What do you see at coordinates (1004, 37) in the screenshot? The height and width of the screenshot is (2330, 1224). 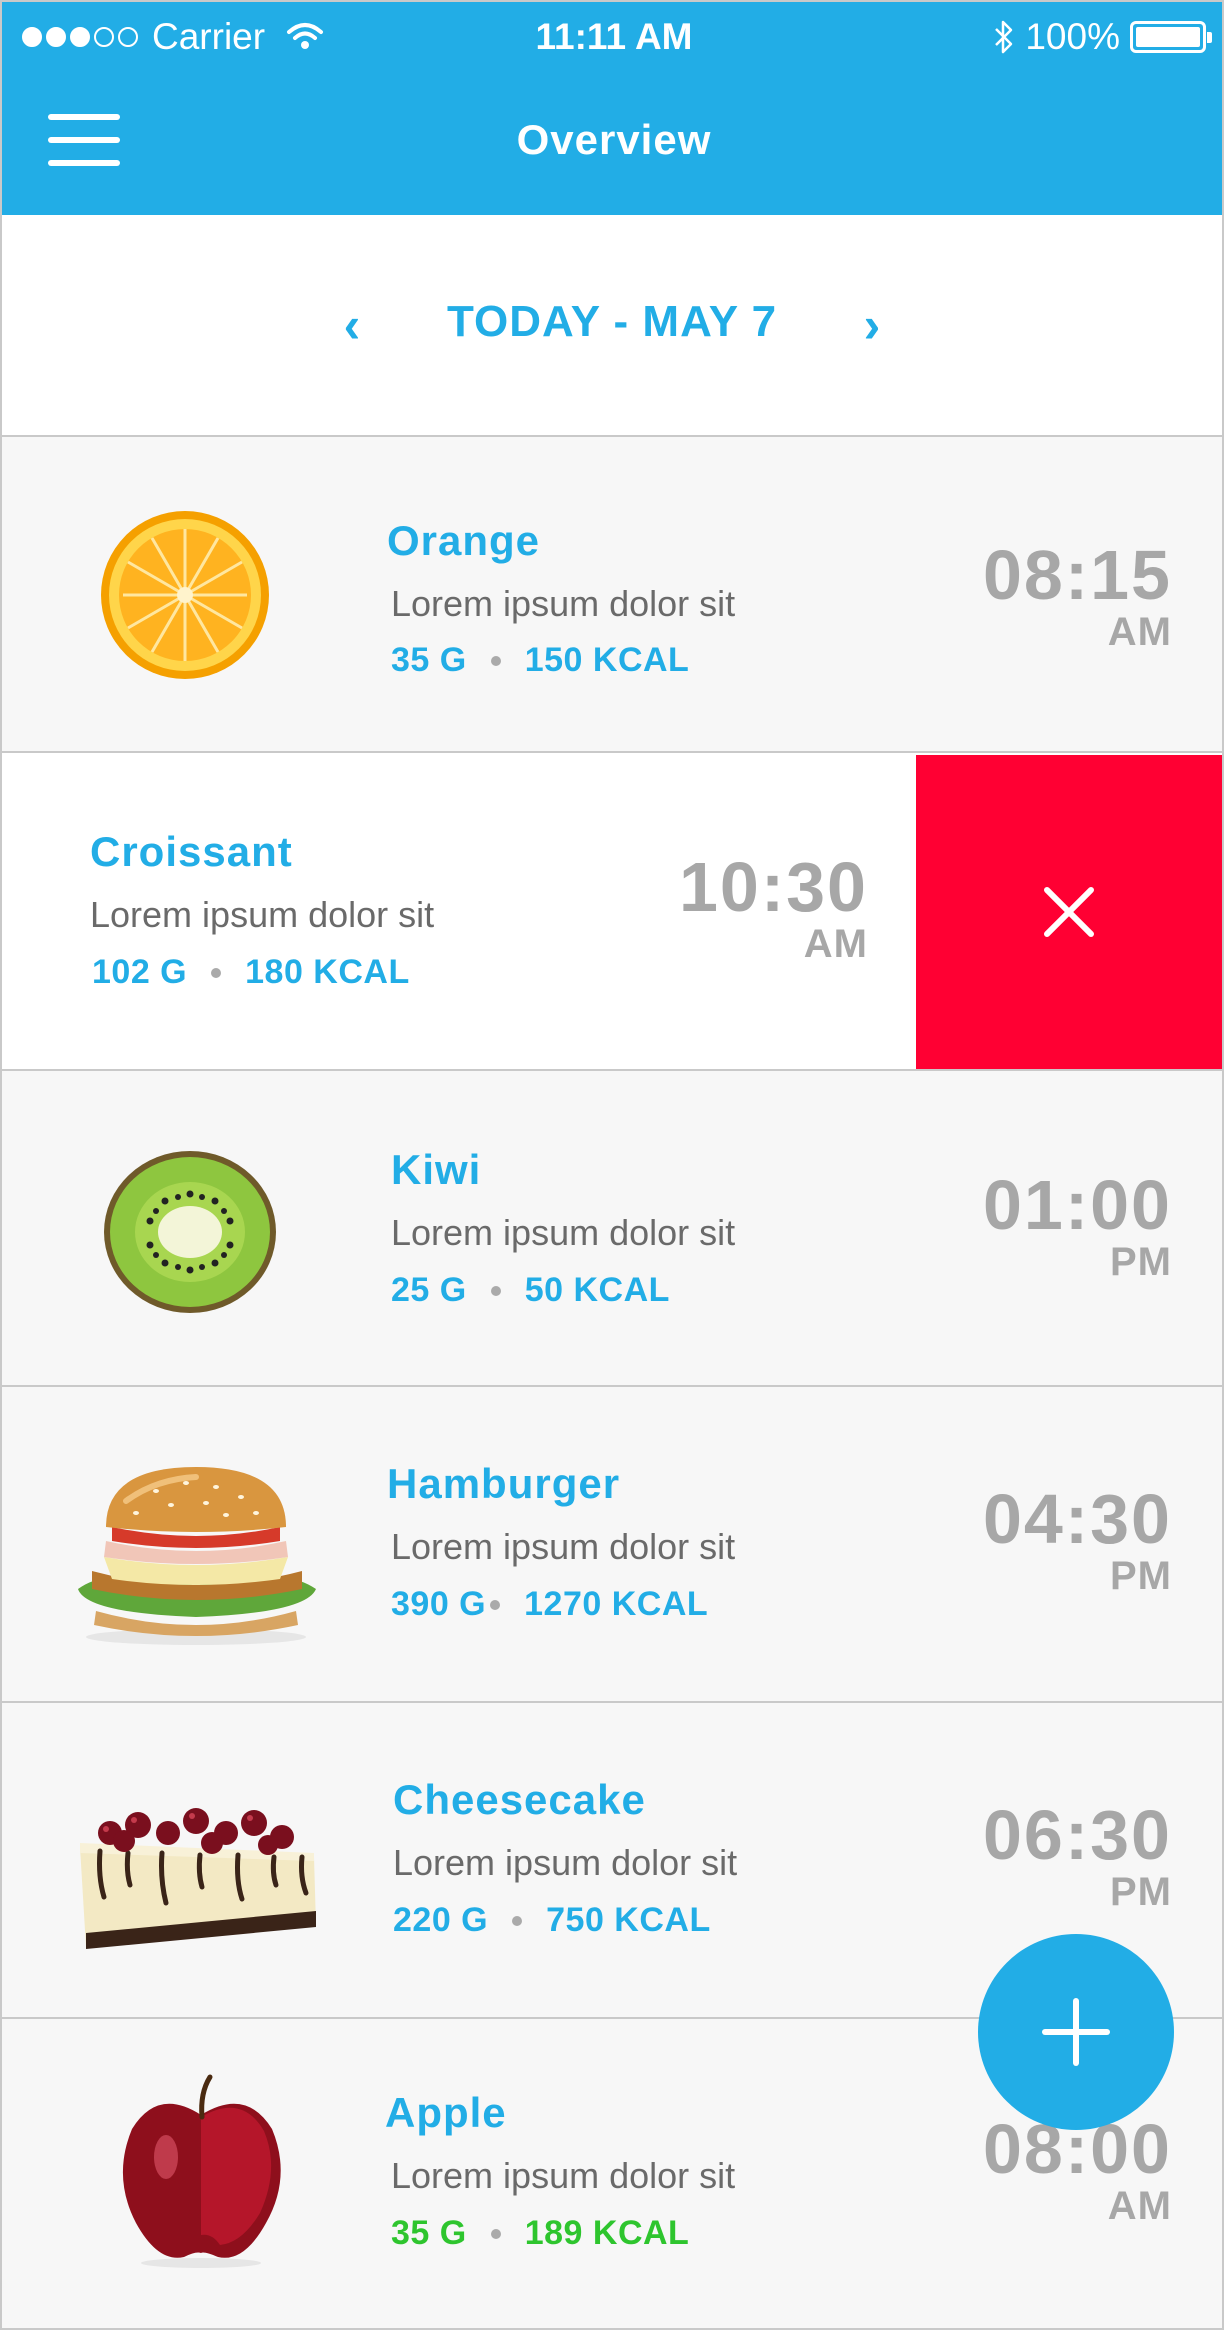 I see `bluetooth-icon` at bounding box center [1004, 37].